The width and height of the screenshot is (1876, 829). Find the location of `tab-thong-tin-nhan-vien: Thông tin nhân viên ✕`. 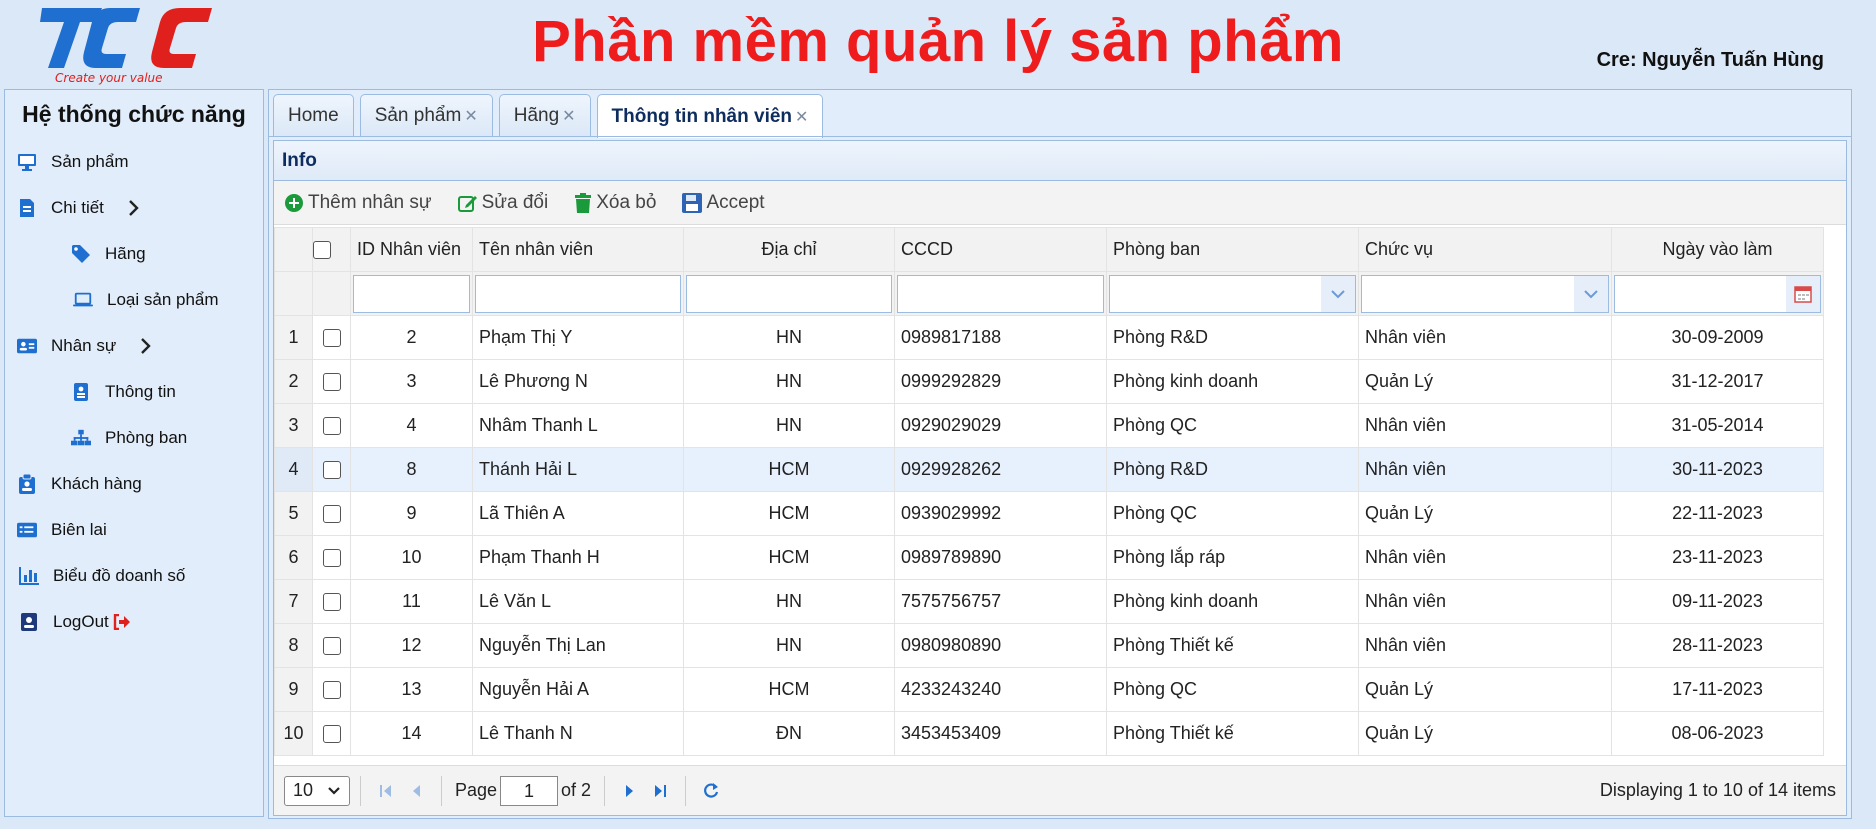

tab-thong-tin-nhan-vien: Thông tin nhân viên ✕ is located at coordinates (710, 116).